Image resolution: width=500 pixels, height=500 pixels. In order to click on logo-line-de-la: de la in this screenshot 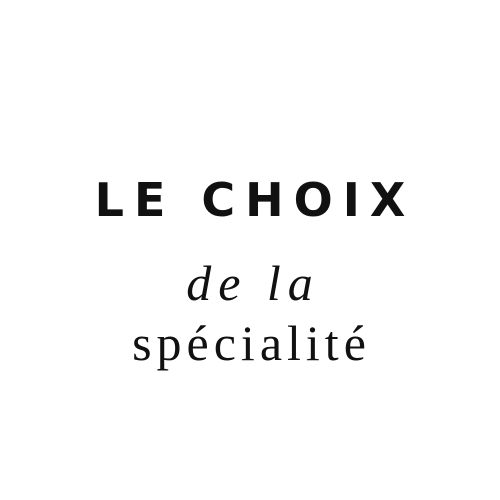, I will do `click(253, 283)`.